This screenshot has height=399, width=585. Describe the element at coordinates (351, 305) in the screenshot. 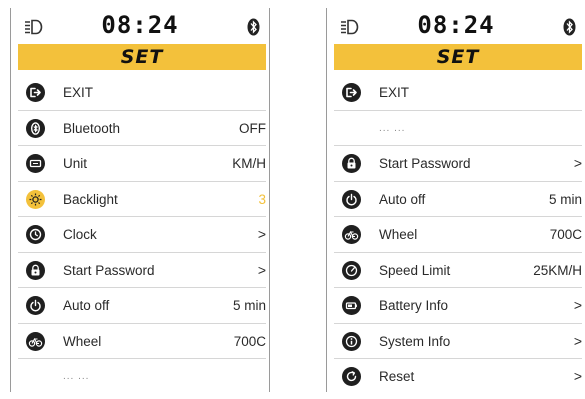

I see `battery-info-icon` at that location.